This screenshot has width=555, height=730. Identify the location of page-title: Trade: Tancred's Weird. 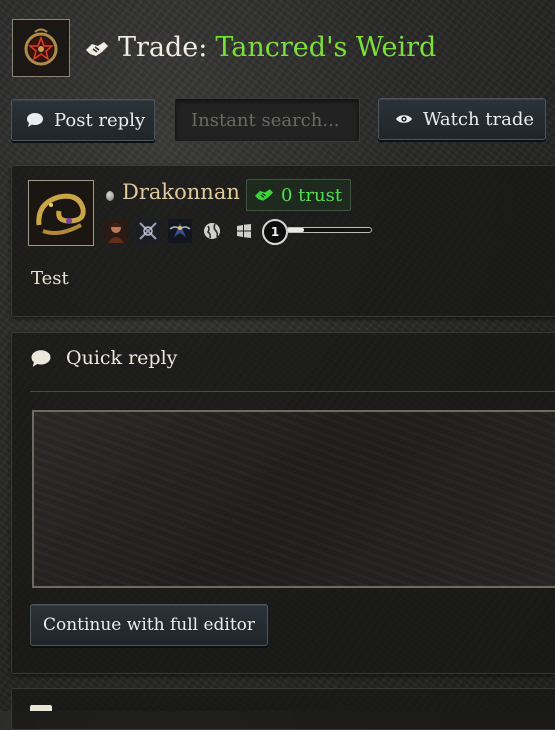
(260, 47).